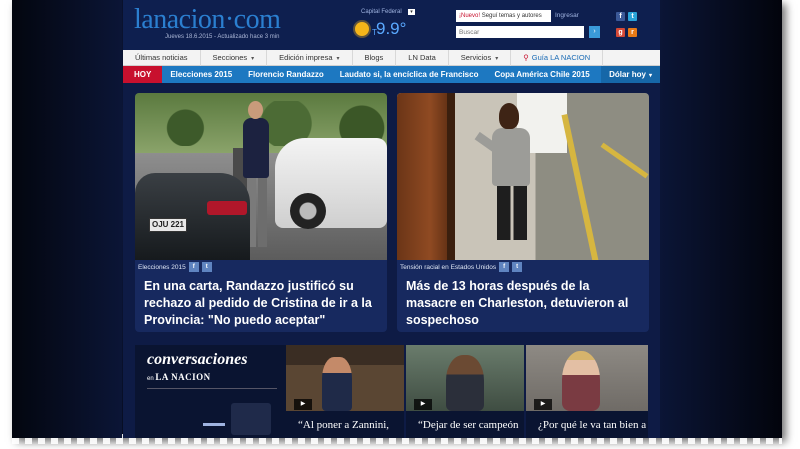  I want to click on nav-edicion-impresa: Edición impresa ▾, so click(310, 57).